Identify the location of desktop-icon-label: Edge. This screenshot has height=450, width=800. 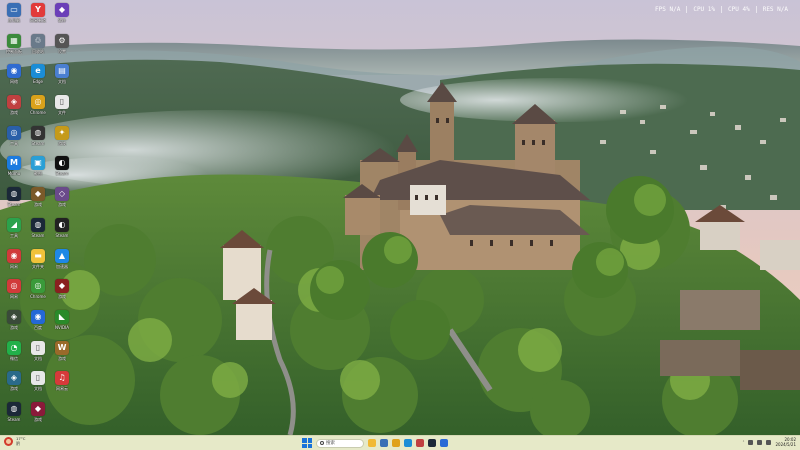
(38, 82).